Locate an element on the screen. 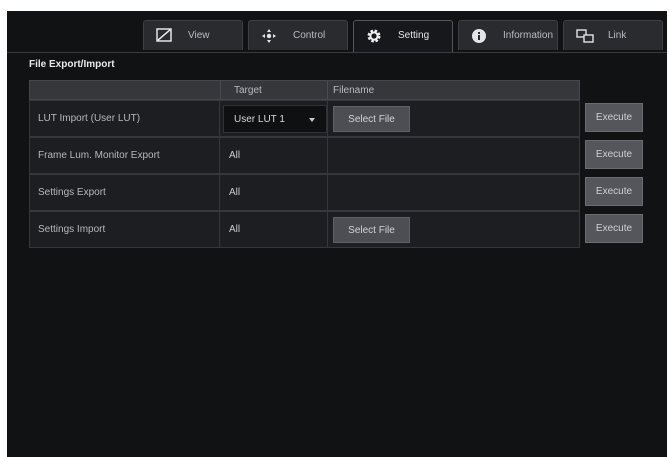 The width and height of the screenshot is (670, 457). chevron-down-icon is located at coordinates (312, 120).